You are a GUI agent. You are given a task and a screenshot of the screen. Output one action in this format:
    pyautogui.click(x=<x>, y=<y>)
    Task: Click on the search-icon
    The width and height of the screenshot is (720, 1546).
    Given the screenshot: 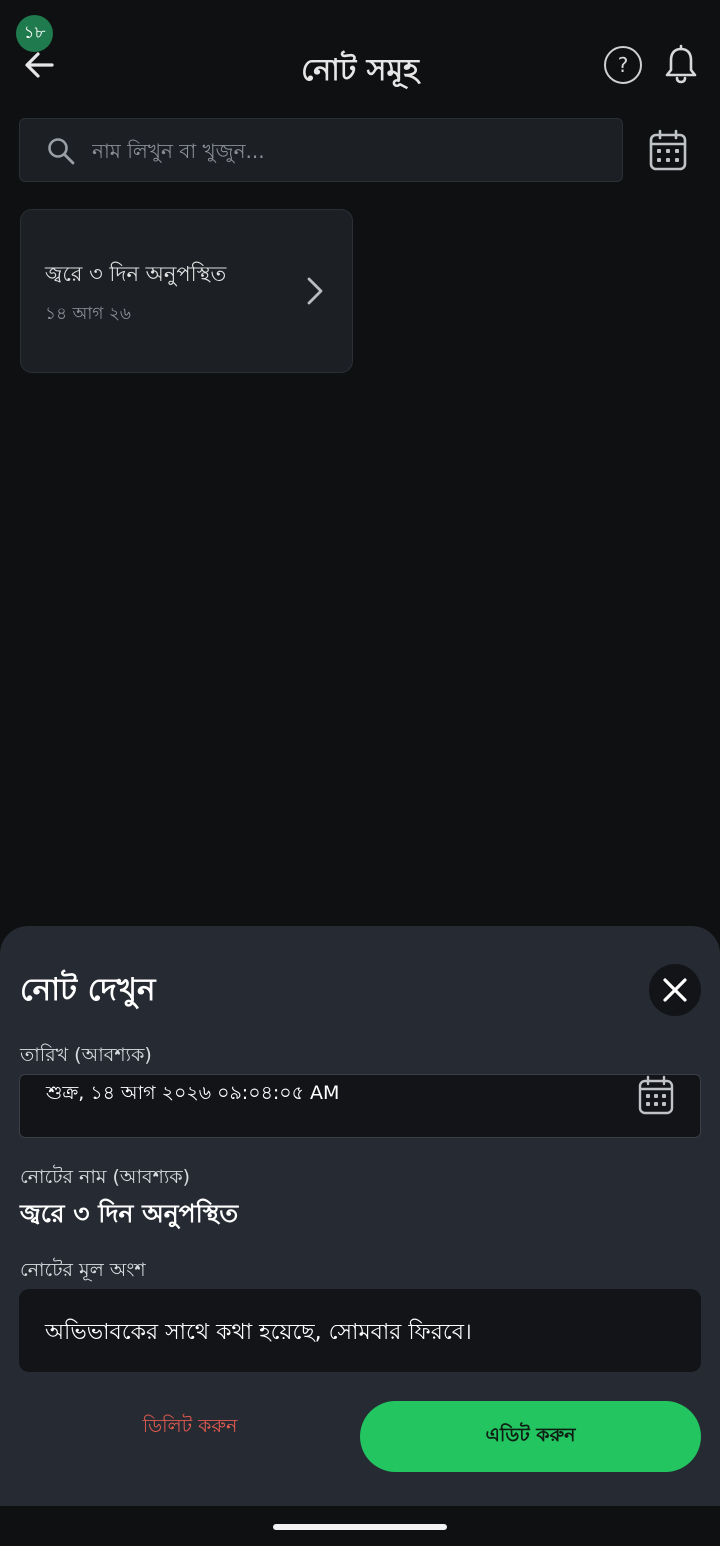 What is the action you would take?
    pyautogui.click(x=61, y=151)
    